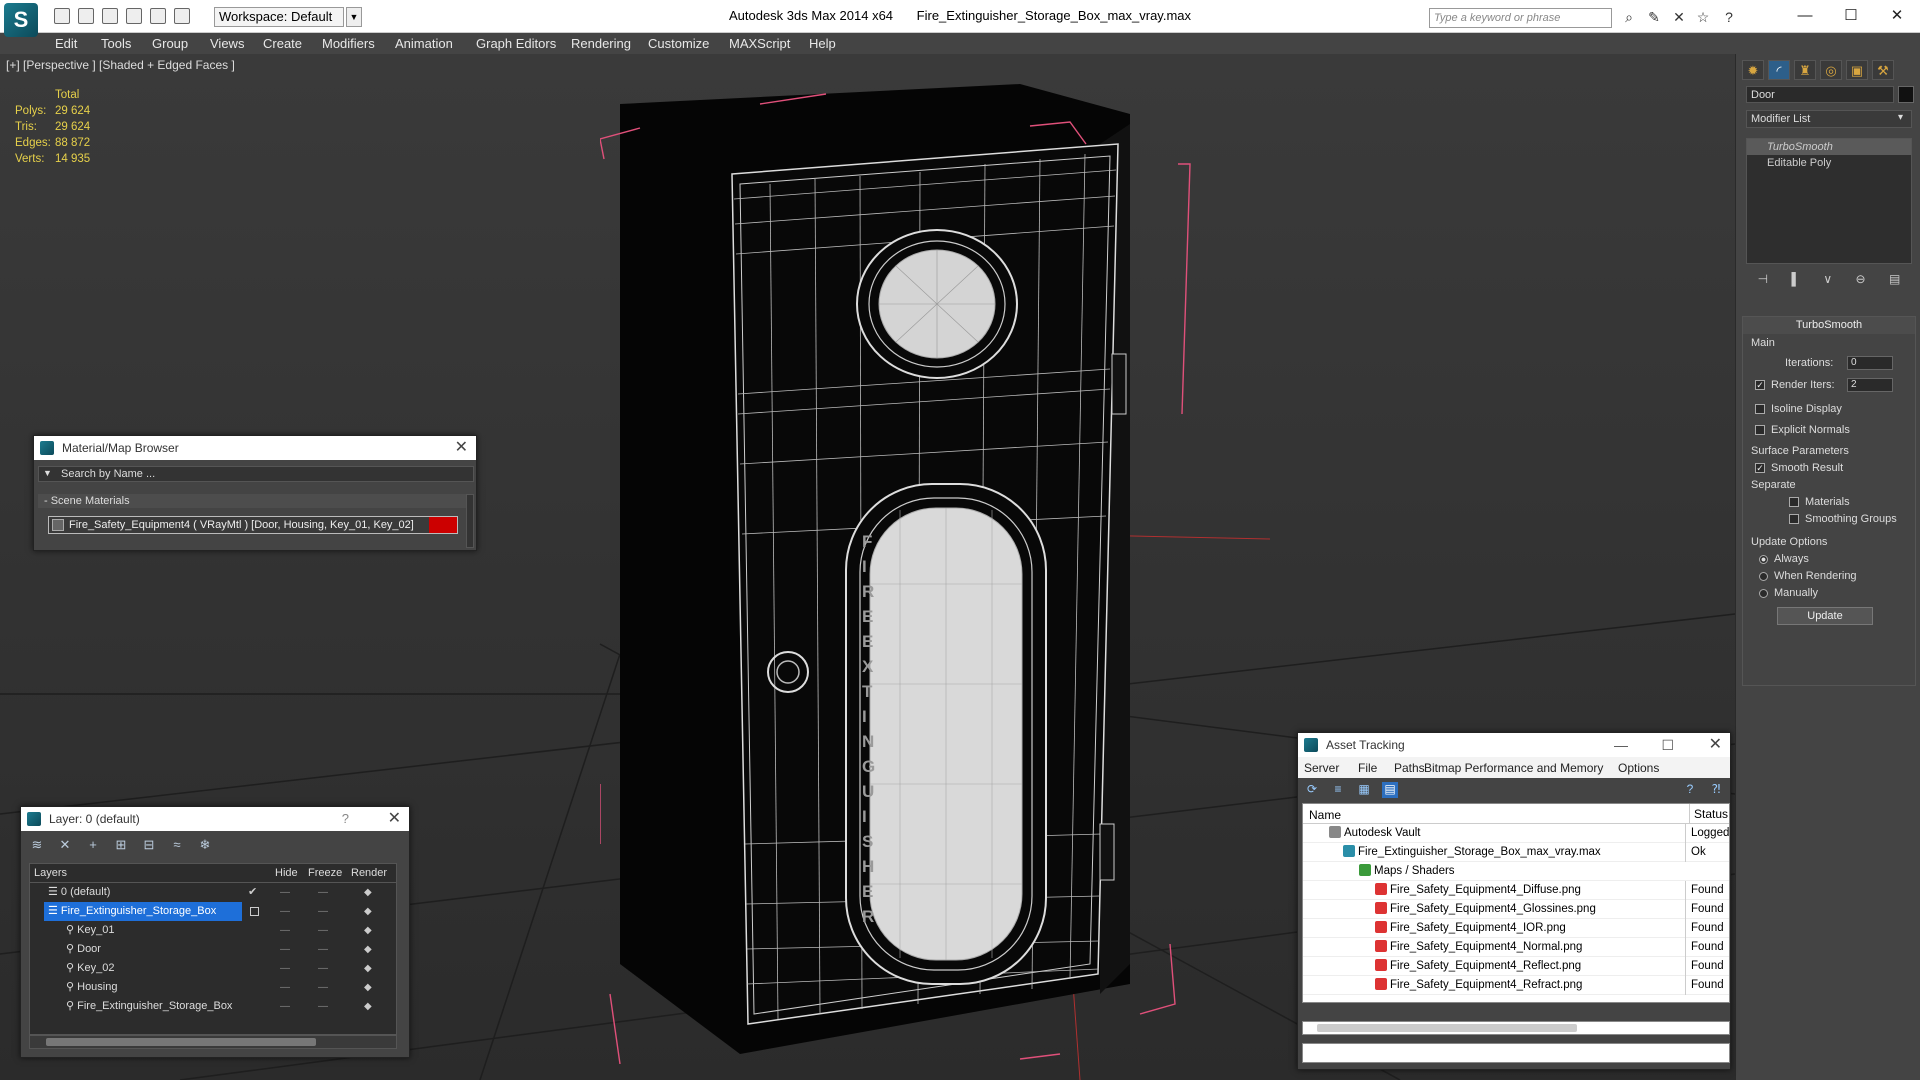 Image resolution: width=1920 pixels, height=1080 pixels. Describe the element at coordinates (1760, 468) in the screenshot. I see `smooth-result-checkbox: ✓` at that location.